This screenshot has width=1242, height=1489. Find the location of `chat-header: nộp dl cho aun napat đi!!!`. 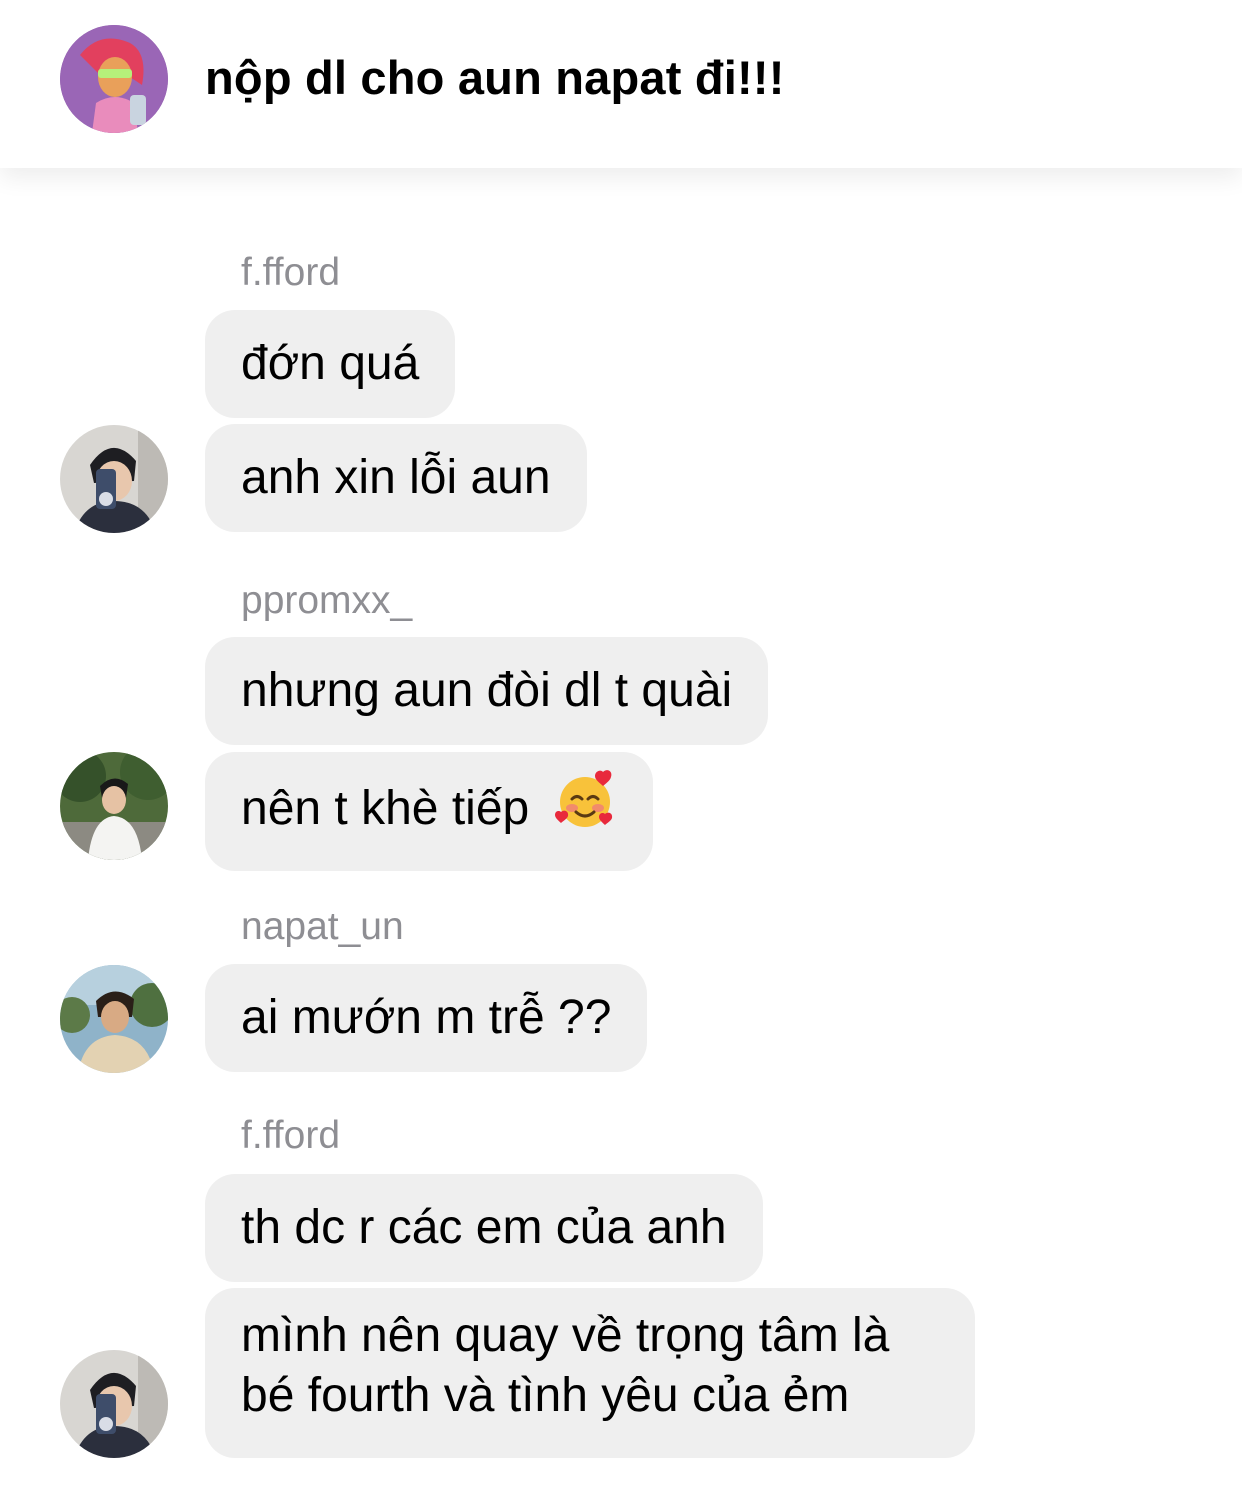

chat-header: nộp dl cho aun napat đi!!! is located at coordinates (621, 84).